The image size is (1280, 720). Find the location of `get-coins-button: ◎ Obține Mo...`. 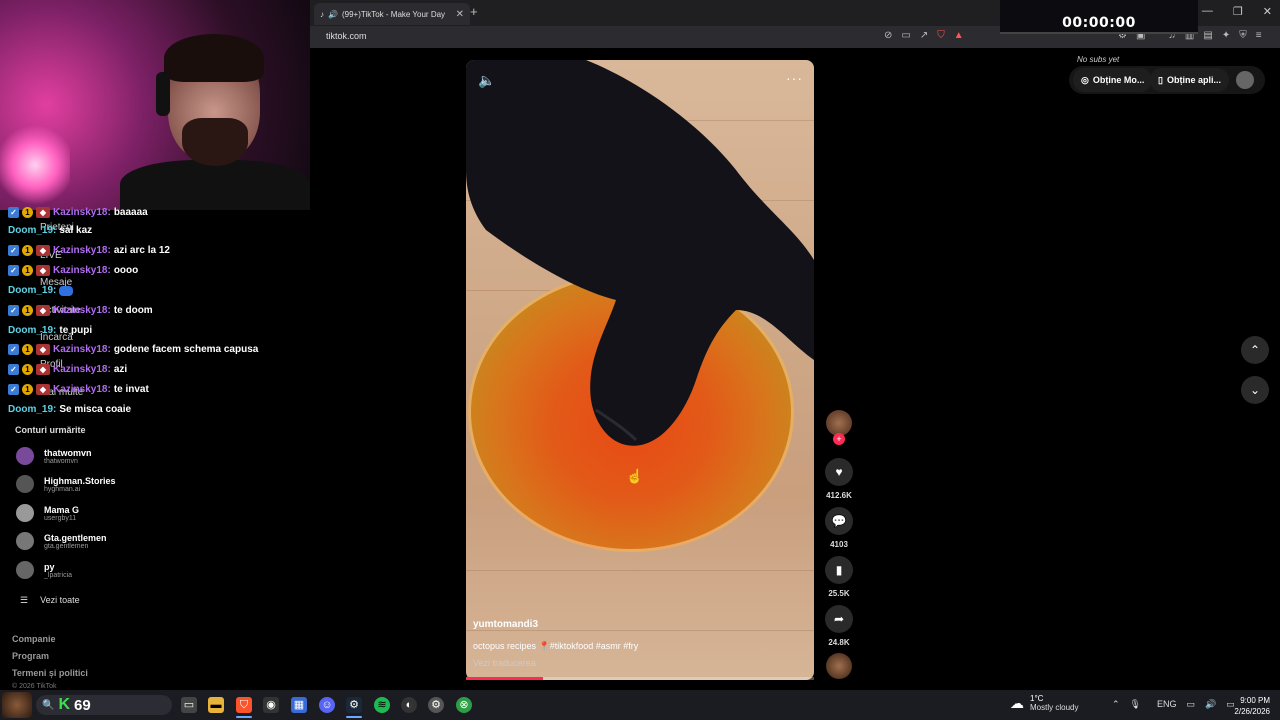

get-coins-button: ◎ Obține Mo... is located at coordinates (1113, 80).